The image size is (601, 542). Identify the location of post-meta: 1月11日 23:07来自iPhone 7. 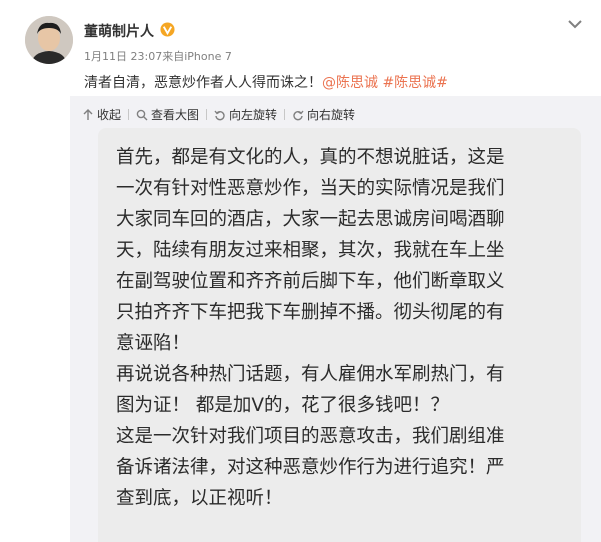
(158, 56).